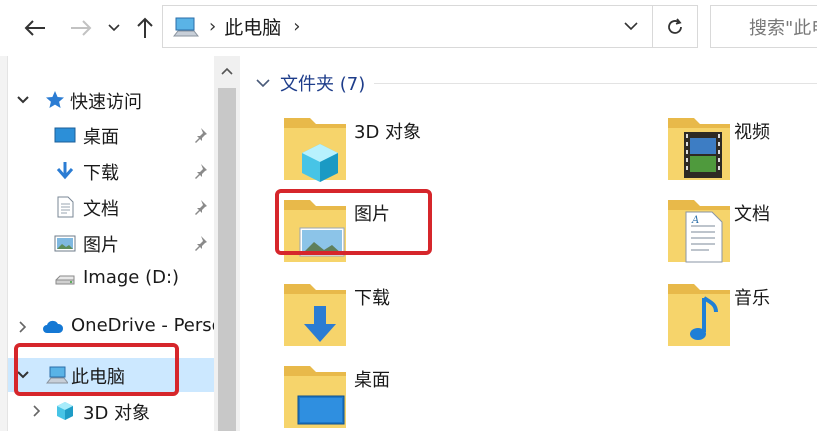 The image size is (817, 431). I want to click on back-button, so click(35, 28).